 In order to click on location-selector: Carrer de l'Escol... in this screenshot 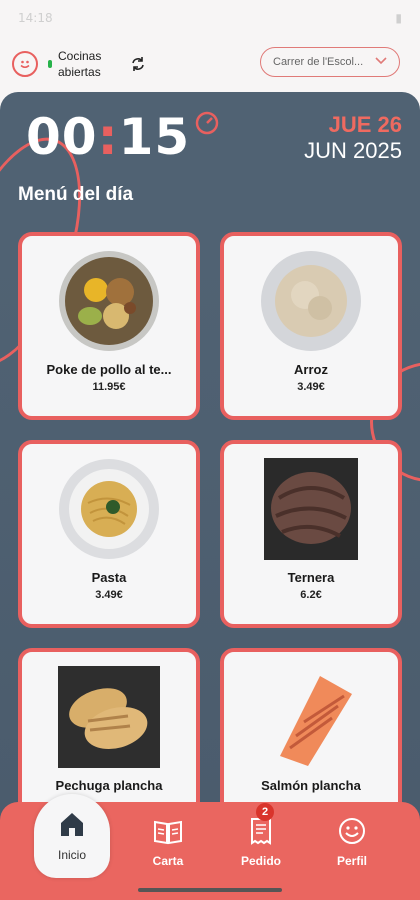, I will do `click(330, 62)`.